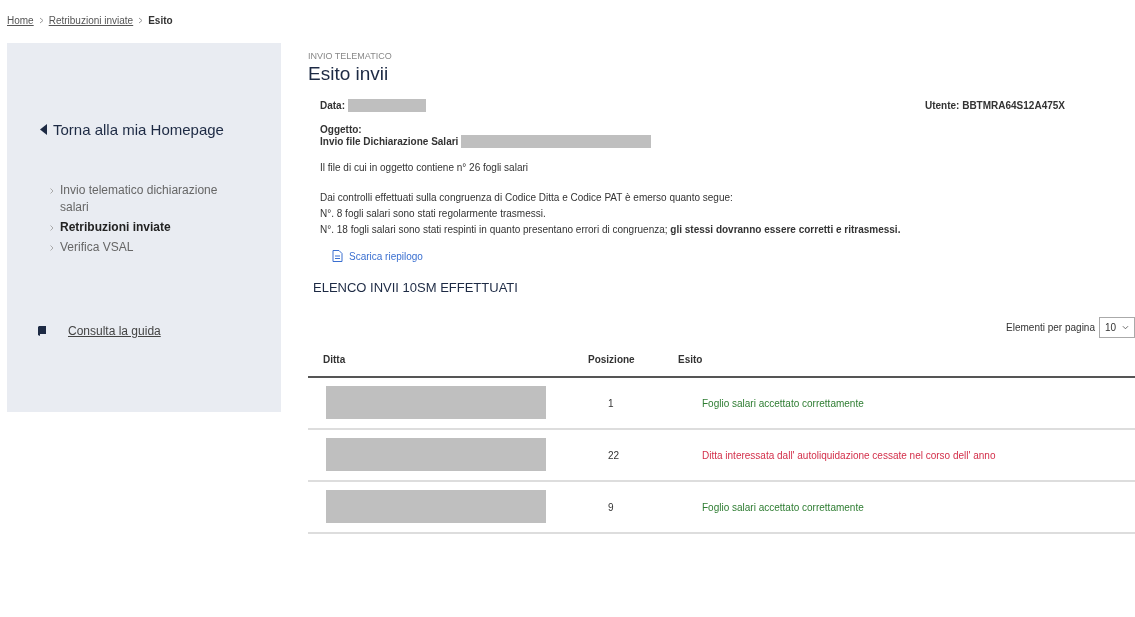 The width and height of the screenshot is (1135, 617). I want to click on triangle-left-icon, so click(43, 129).